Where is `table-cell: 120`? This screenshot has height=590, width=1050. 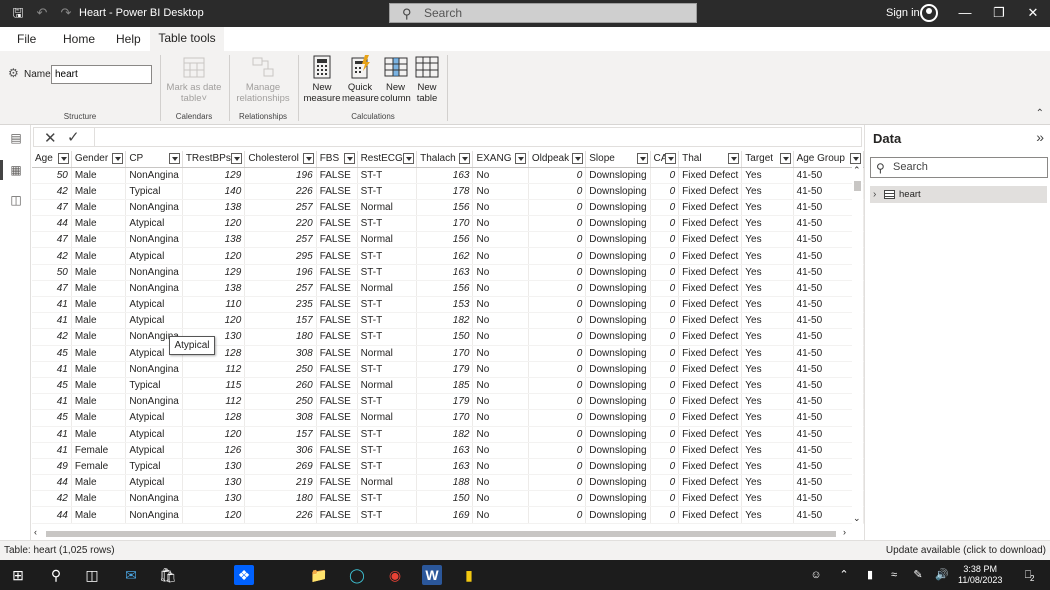 table-cell: 120 is located at coordinates (214, 224).